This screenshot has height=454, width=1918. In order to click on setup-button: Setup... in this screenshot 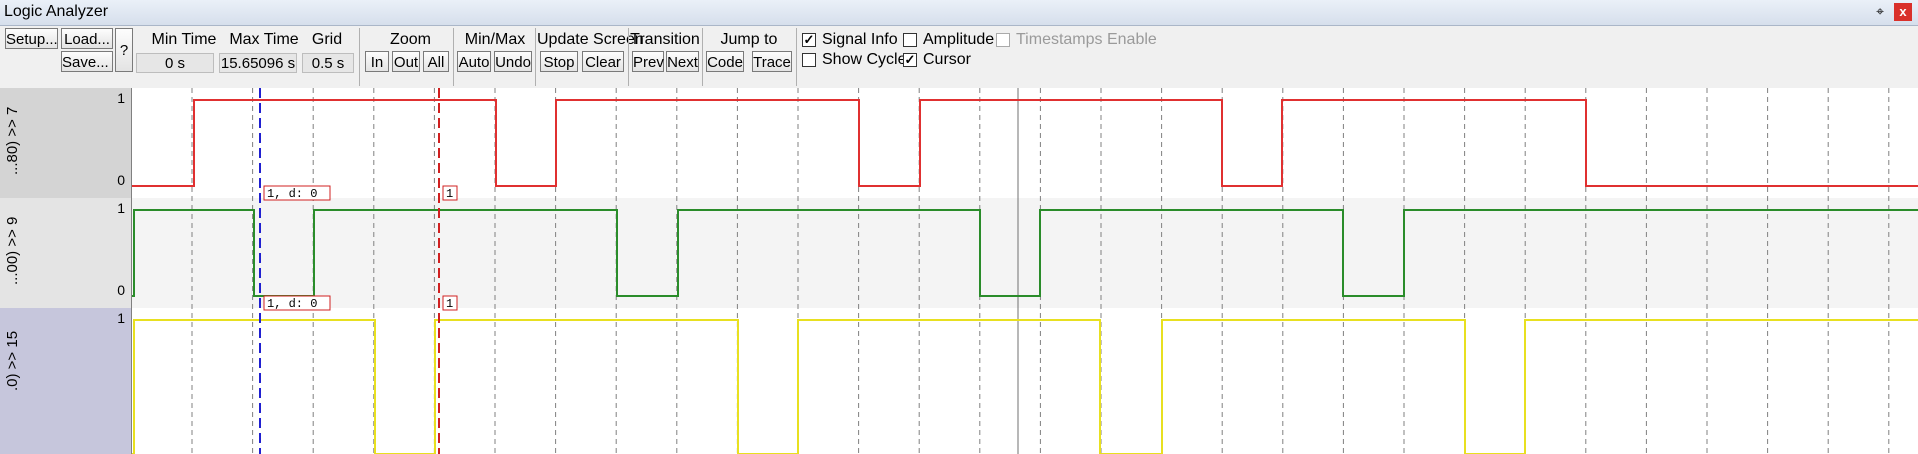, I will do `click(31, 38)`.